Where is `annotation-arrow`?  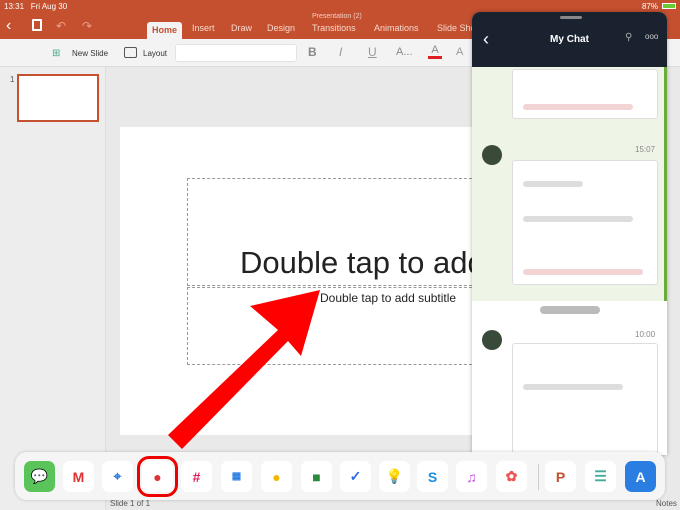
annotation-arrow is located at coordinates (244, 369).